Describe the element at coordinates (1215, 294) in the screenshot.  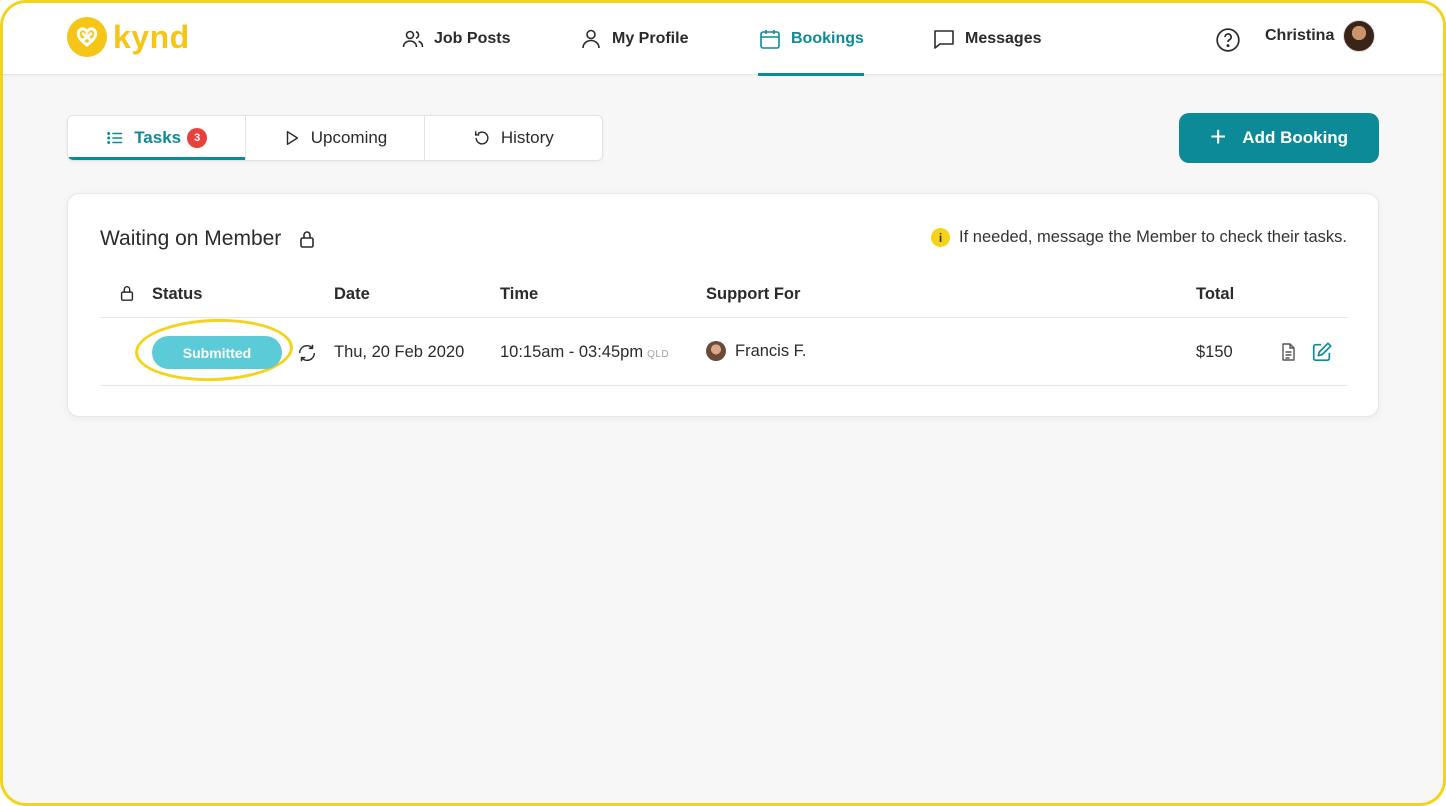
I see `column-total: Total` at that location.